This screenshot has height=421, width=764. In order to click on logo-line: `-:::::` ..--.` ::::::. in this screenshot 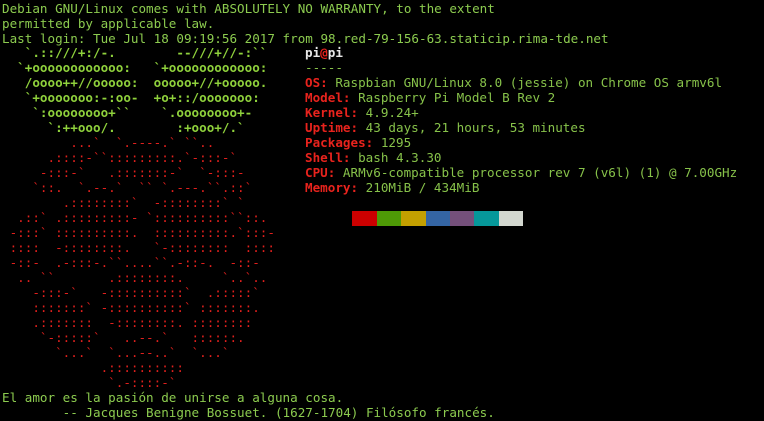, I will do `click(123, 337)`.